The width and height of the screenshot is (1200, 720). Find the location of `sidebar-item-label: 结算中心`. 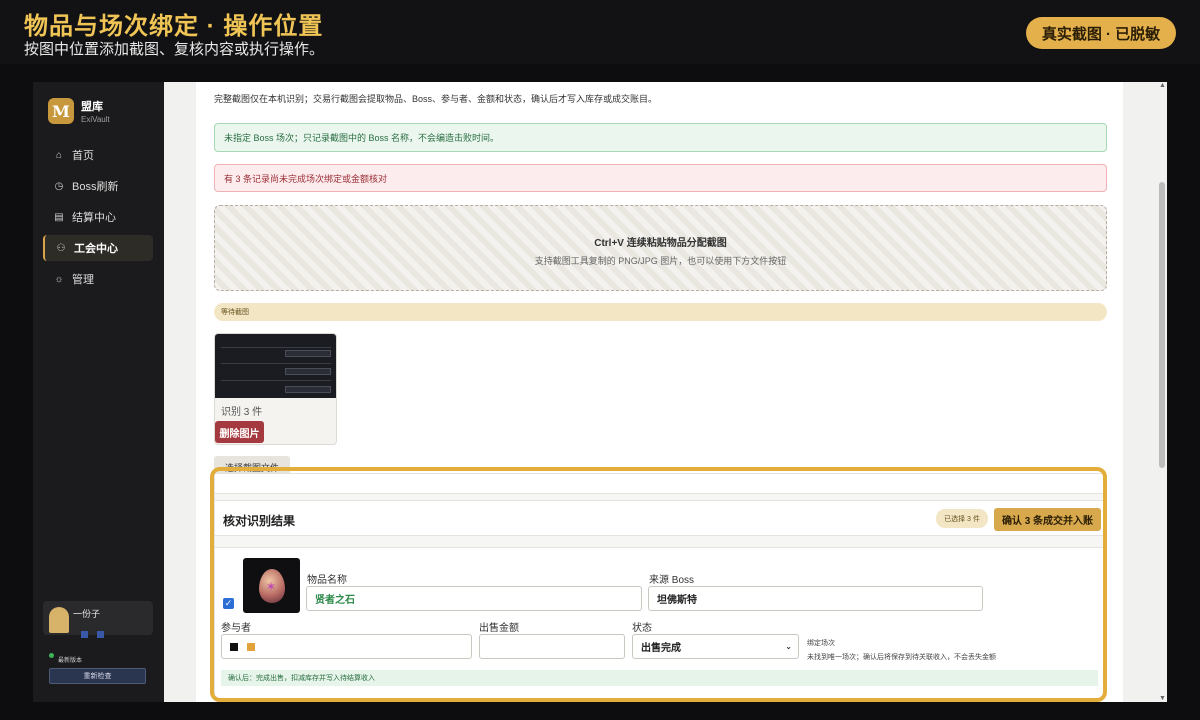

sidebar-item-label: 结算中心 is located at coordinates (94, 218).